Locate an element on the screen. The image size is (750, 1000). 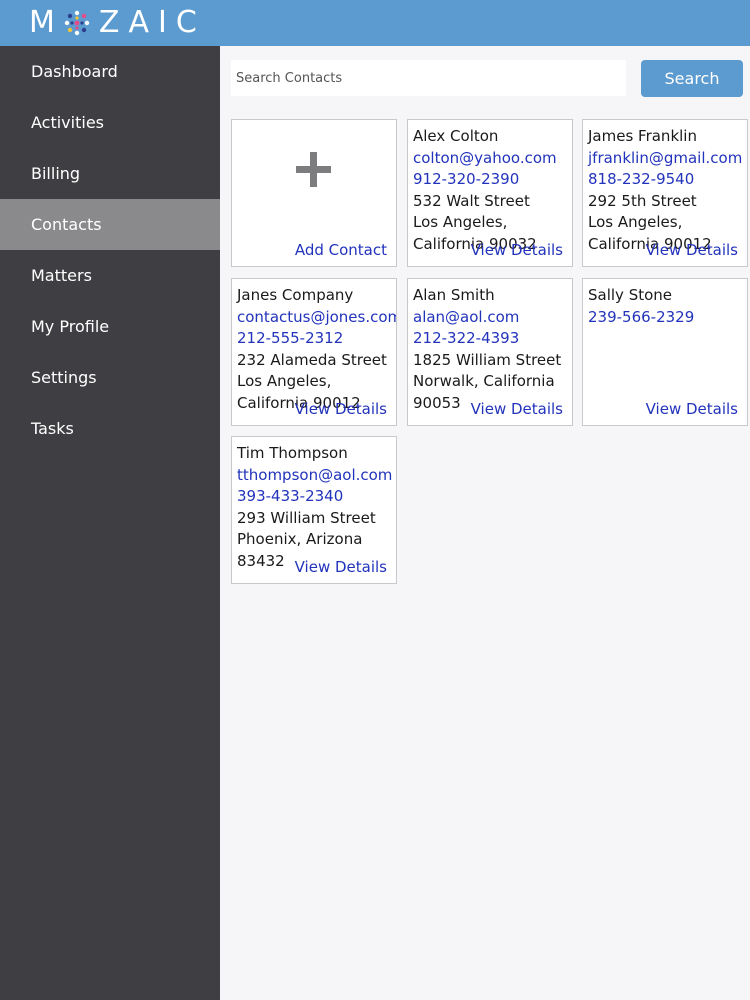
search-button: Search is located at coordinates (692, 78).